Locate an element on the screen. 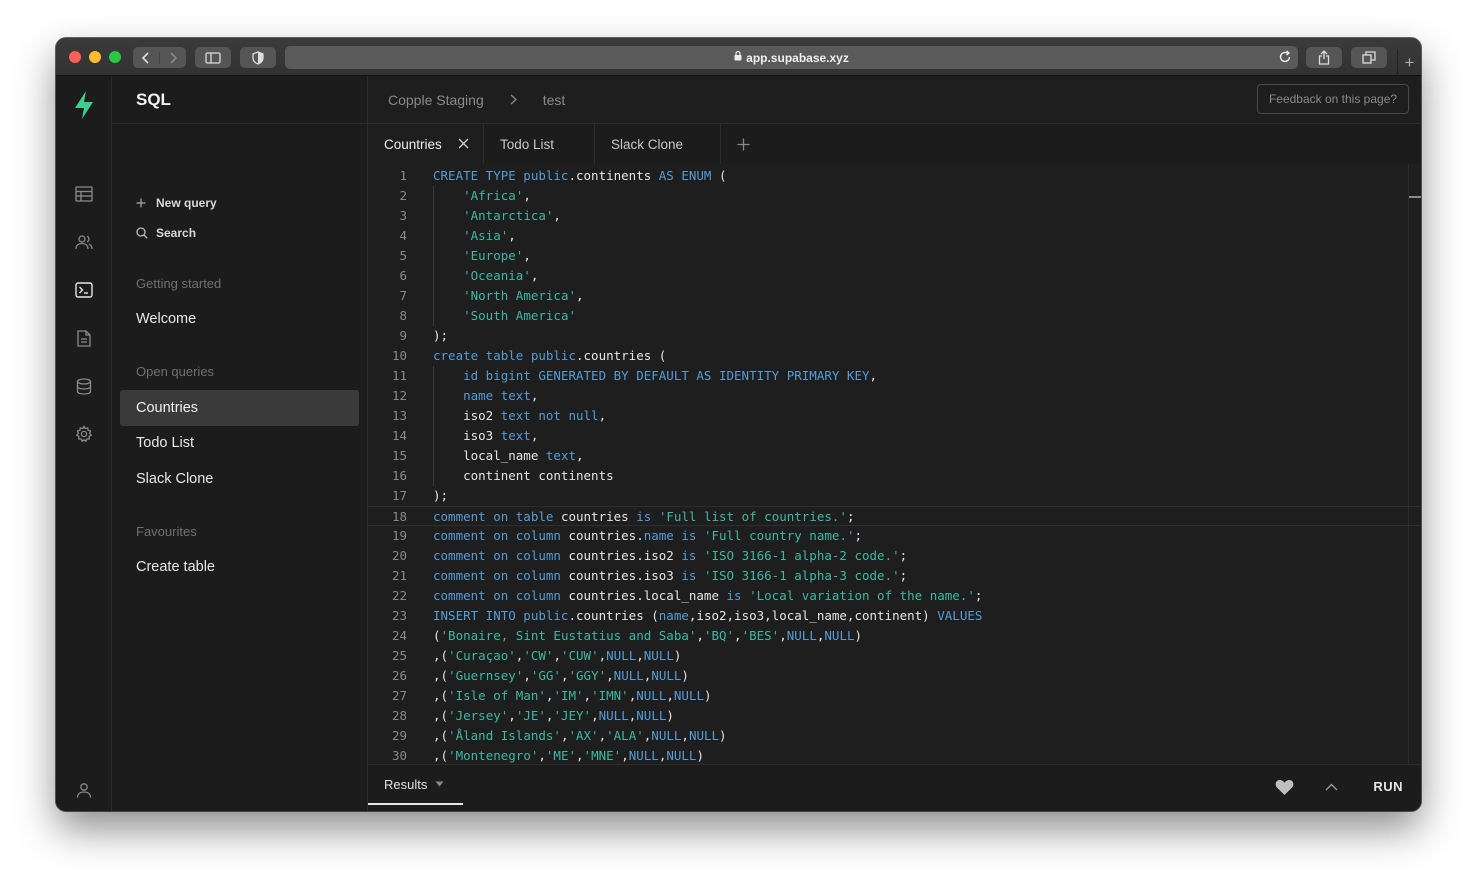 Image resolution: width=1477 pixels, height=885 pixels. code-line: 6 'Oceania', is located at coordinates (894, 276).